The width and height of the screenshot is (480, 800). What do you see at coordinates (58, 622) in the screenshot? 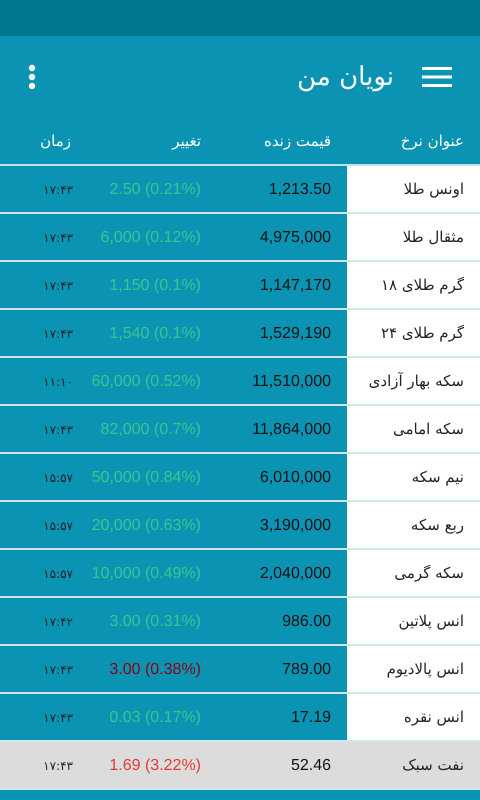
I see `update-time: ۱۷:۴۲` at bounding box center [58, 622].